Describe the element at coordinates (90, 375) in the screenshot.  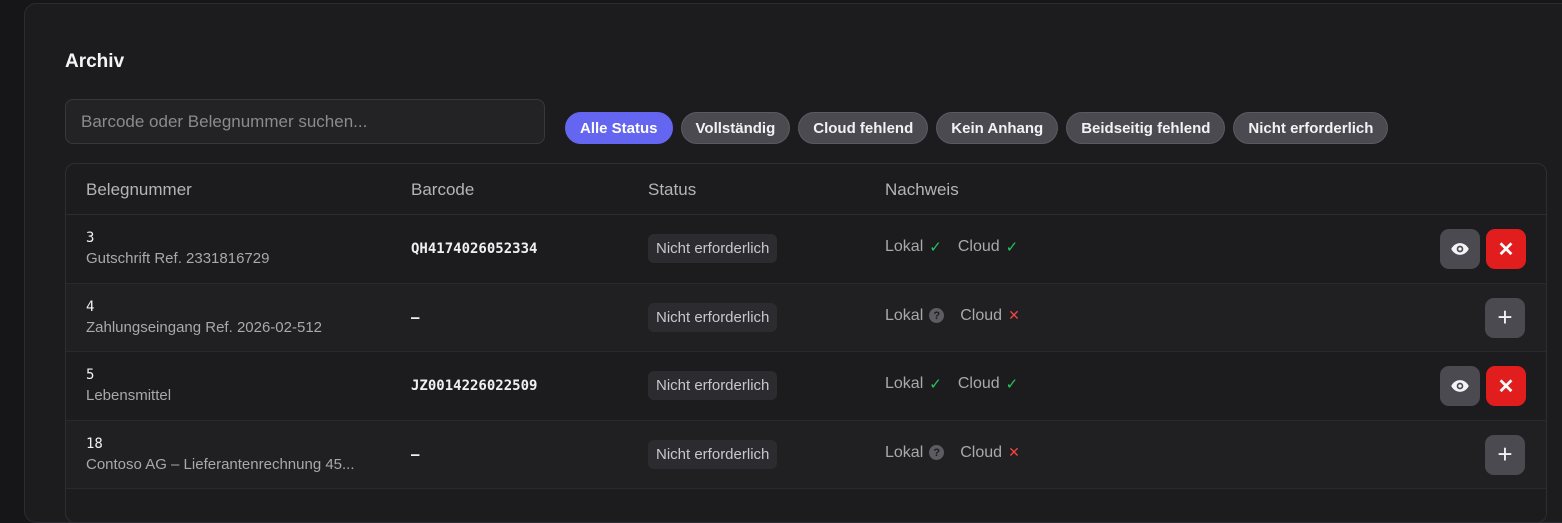
I see `receipt-number: 5` at that location.